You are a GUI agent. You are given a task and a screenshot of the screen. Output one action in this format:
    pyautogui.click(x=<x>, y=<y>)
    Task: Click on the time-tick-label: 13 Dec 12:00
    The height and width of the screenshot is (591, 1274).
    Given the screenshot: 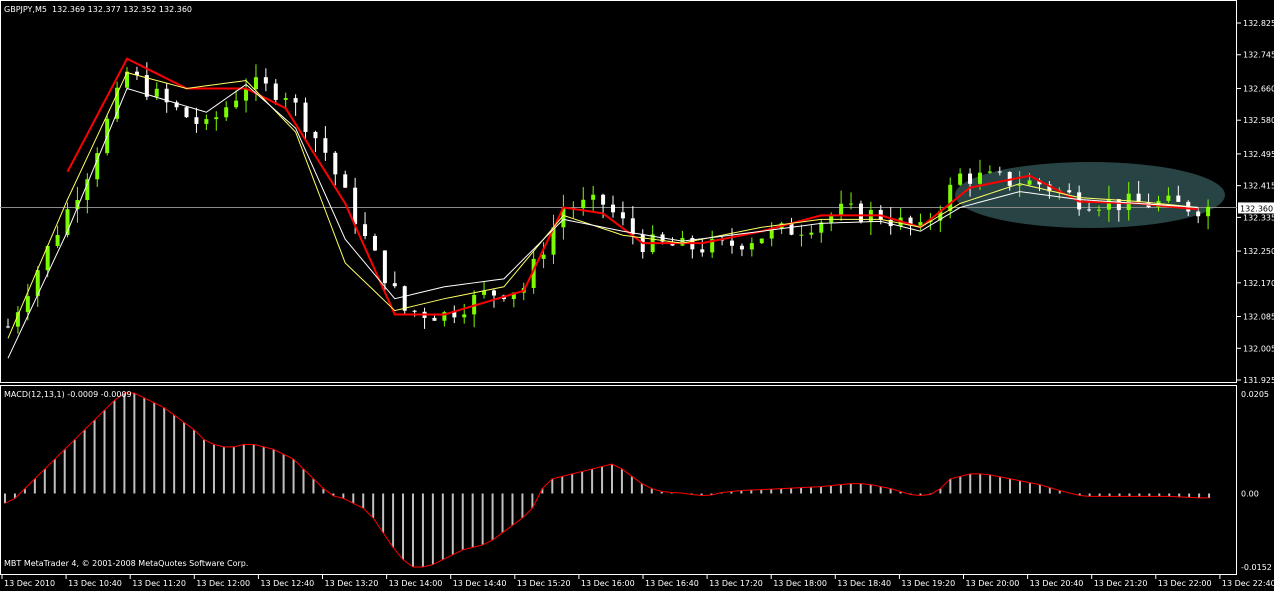 What is the action you would take?
    pyautogui.click(x=223, y=583)
    